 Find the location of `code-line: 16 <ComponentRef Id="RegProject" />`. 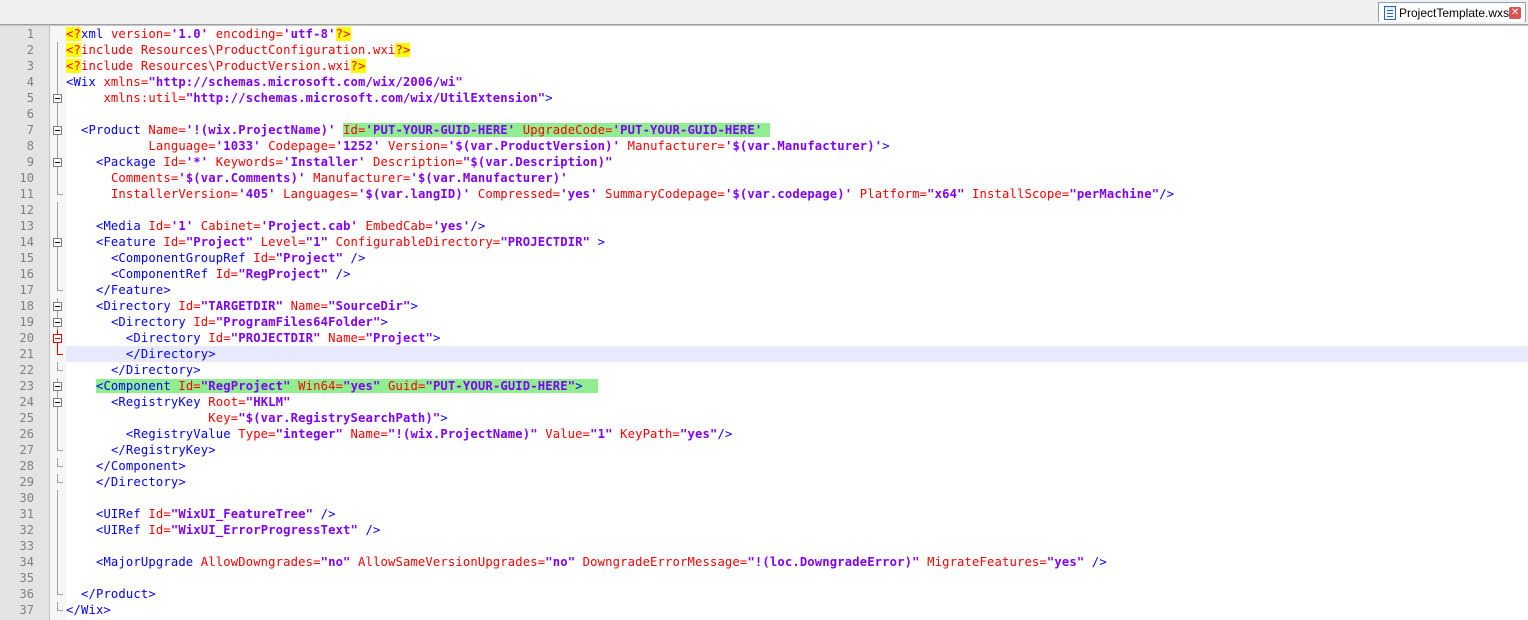

code-line: 16 <ComponentRef Id="RegProject" /> is located at coordinates (764, 274).